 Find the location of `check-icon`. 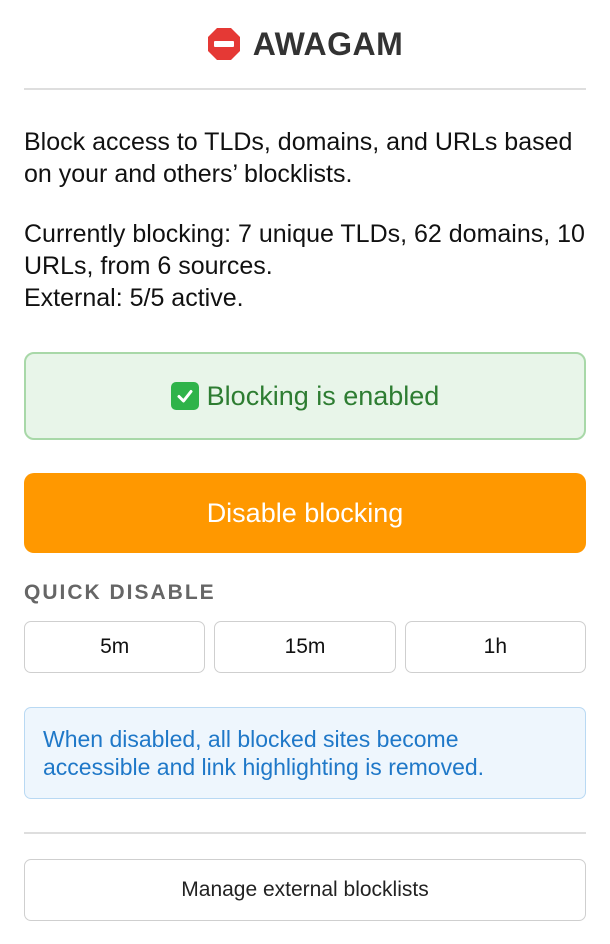

check-icon is located at coordinates (184, 396).